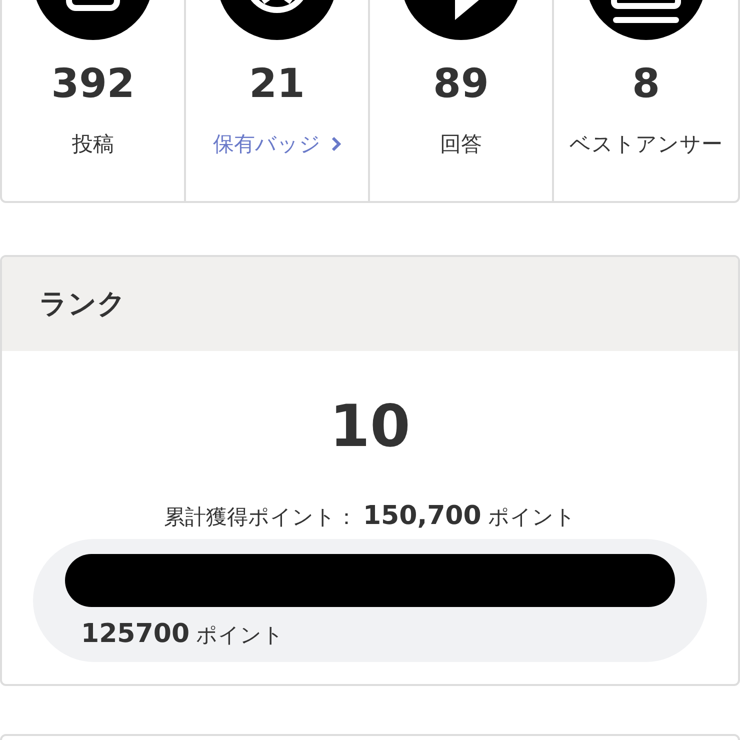 The width and height of the screenshot is (740, 740). Describe the element at coordinates (183, 634) in the screenshot. I see `progress-points: 125700 ポイント` at that location.